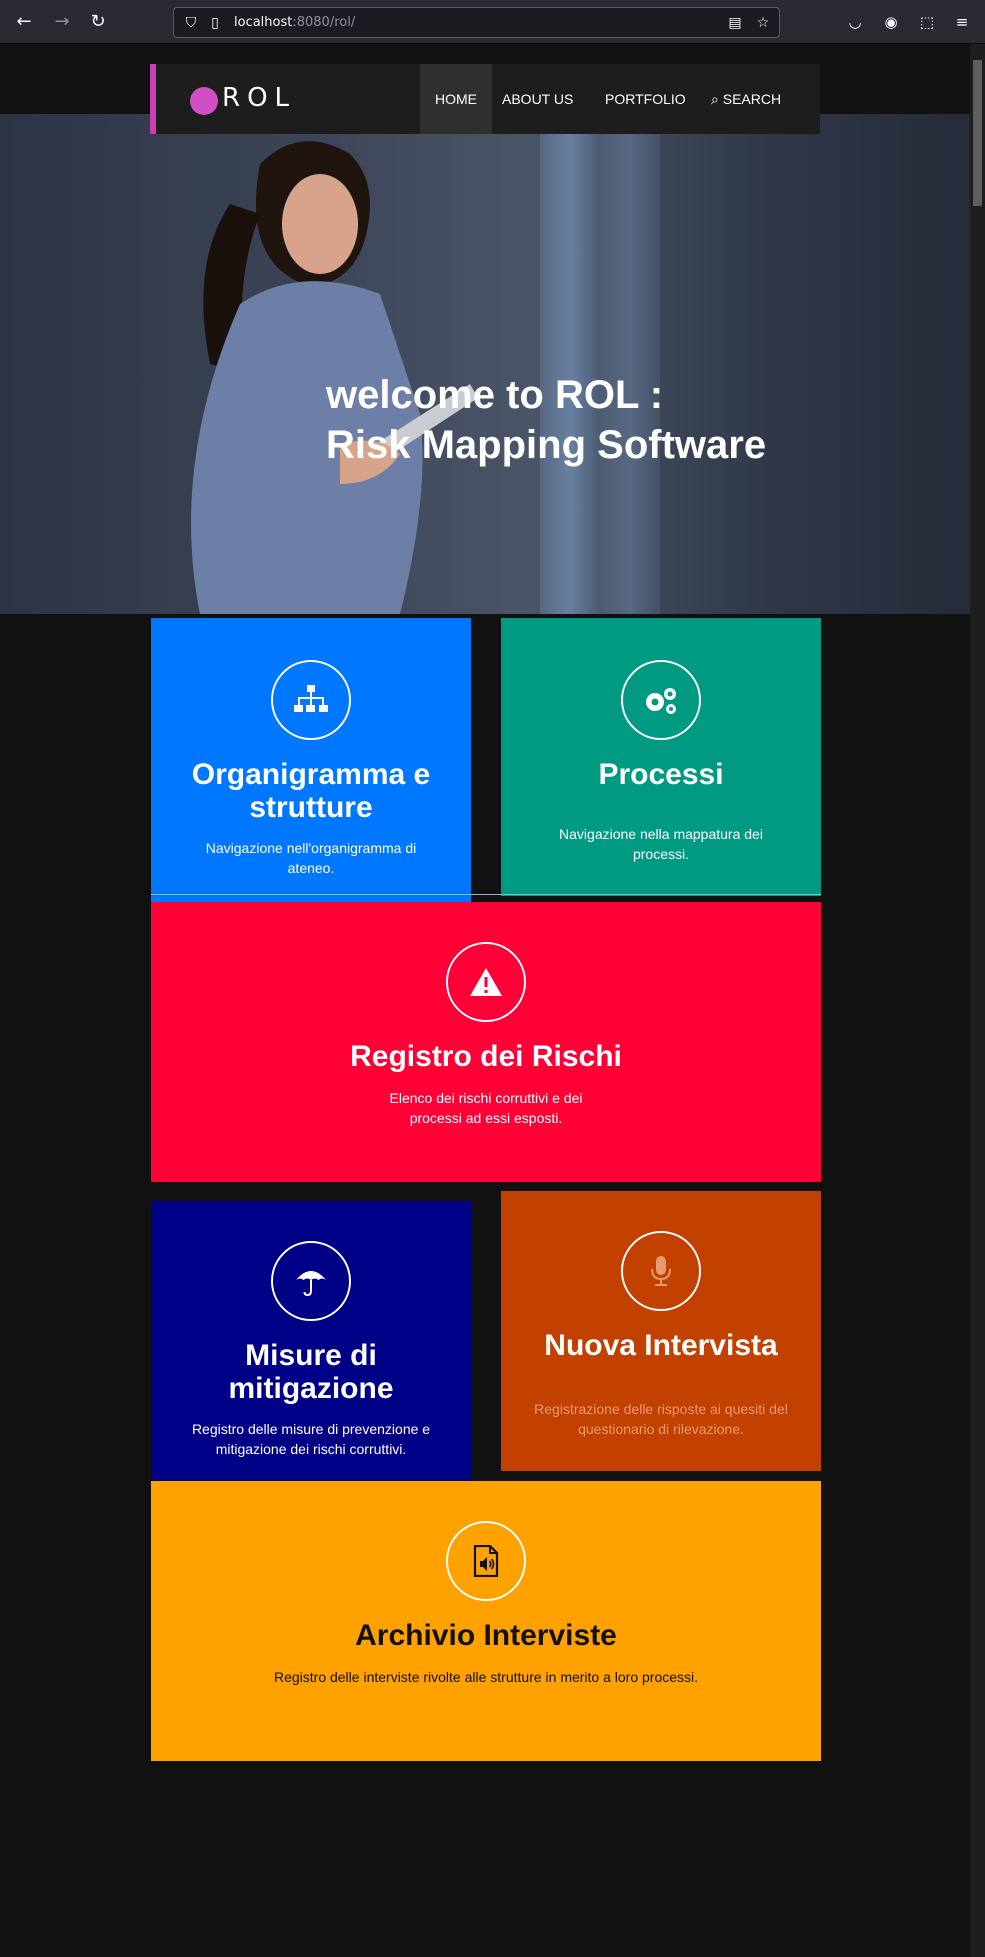  What do you see at coordinates (661, 1345) in the screenshot?
I see `tile-title: Nuova Intervista` at bounding box center [661, 1345].